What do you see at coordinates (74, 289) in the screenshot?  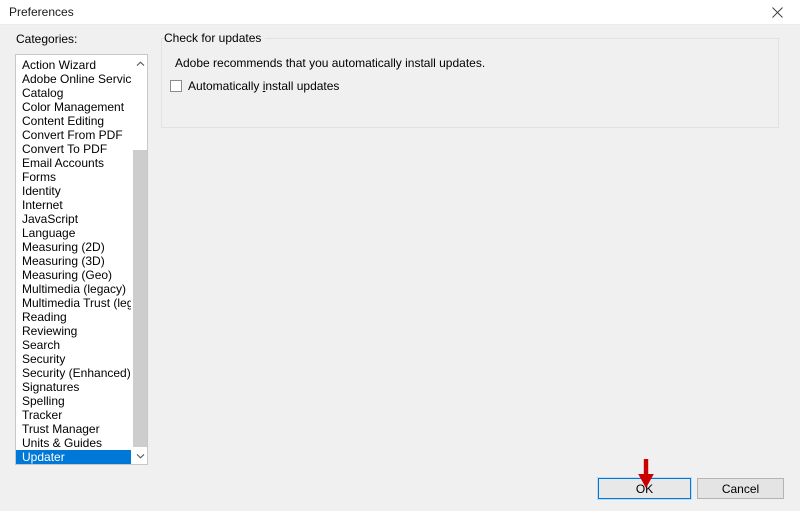 I see `sidebar-item-multimedia-legacy: Multimedia (legacy)` at bounding box center [74, 289].